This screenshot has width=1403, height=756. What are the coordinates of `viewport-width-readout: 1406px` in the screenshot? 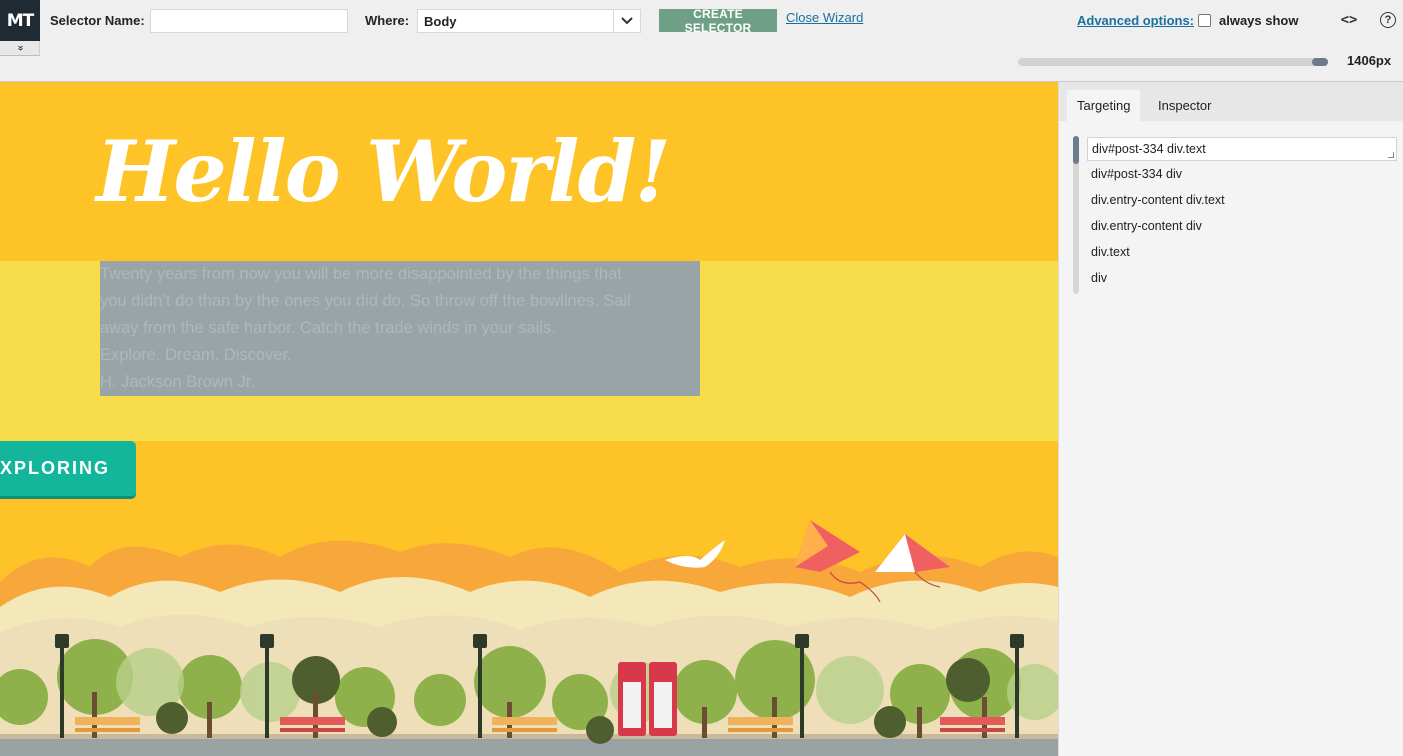 It's located at (1369, 60).